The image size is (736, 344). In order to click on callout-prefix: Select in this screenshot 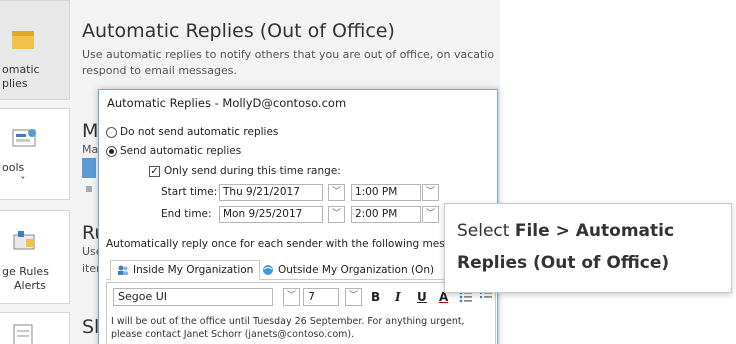, I will do `click(486, 231)`.